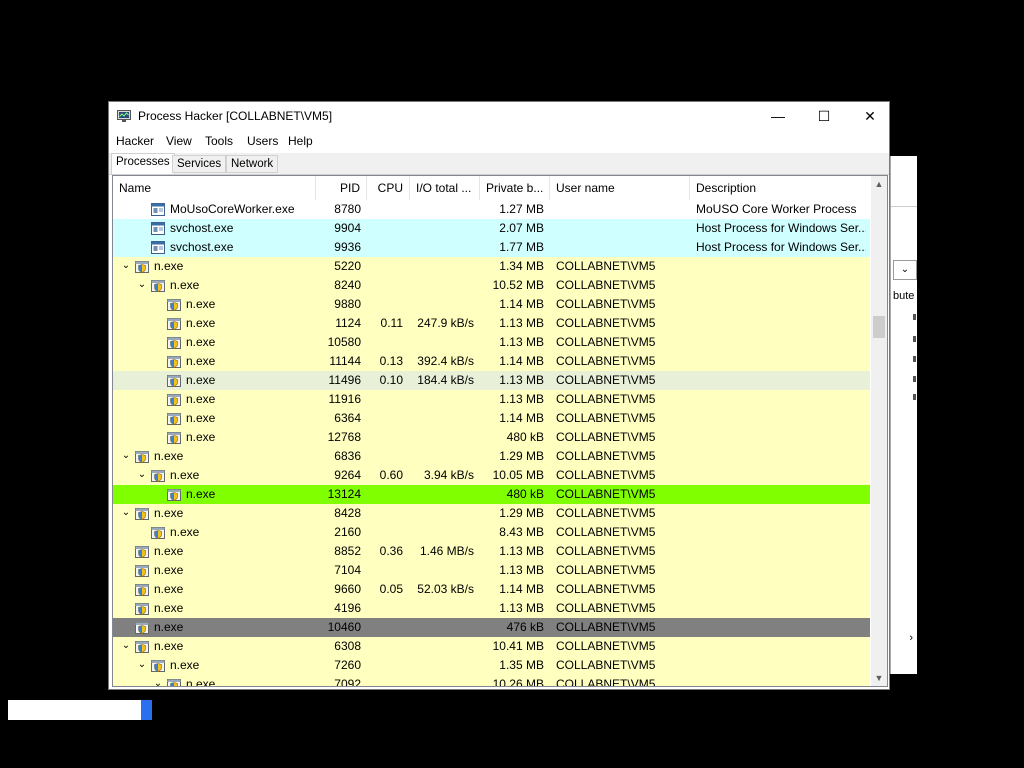 The image size is (1024, 768). Describe the element at coordinates (491, 608) in the screenshot. I see `table-row: n.exe 4196 1.13 MB COLLABNET\VM5` at that location.